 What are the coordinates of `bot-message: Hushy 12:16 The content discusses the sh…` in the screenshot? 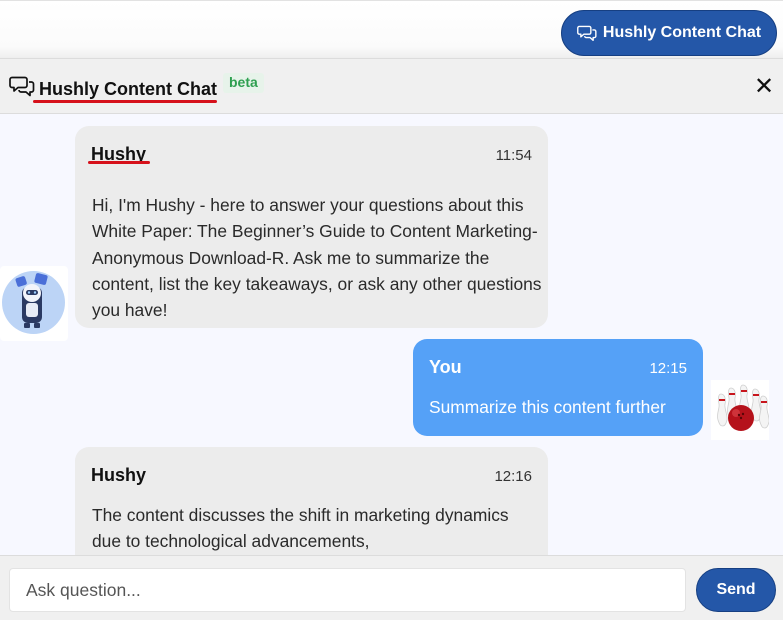 It's located at (311, 501).